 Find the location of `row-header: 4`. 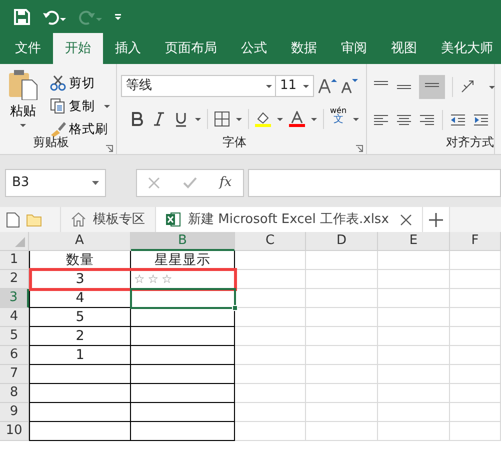

row-header: 4 is located at coordinates (14, 317).